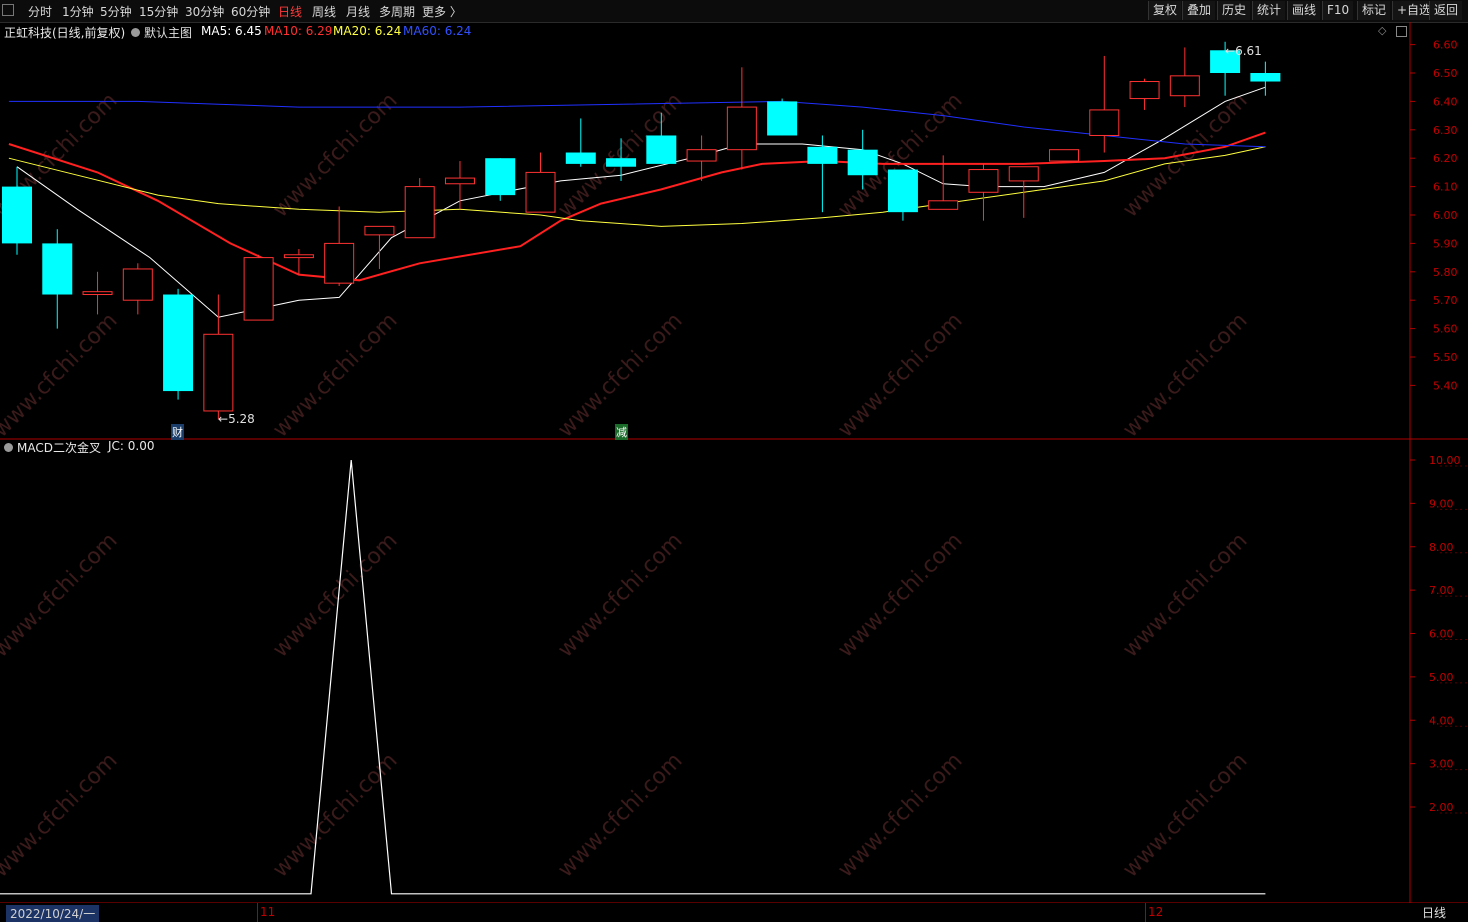 The height and width of the screenshot is (922, 1468). I want to click on indicator-tick-label: 7.00, so click(1441, 590).